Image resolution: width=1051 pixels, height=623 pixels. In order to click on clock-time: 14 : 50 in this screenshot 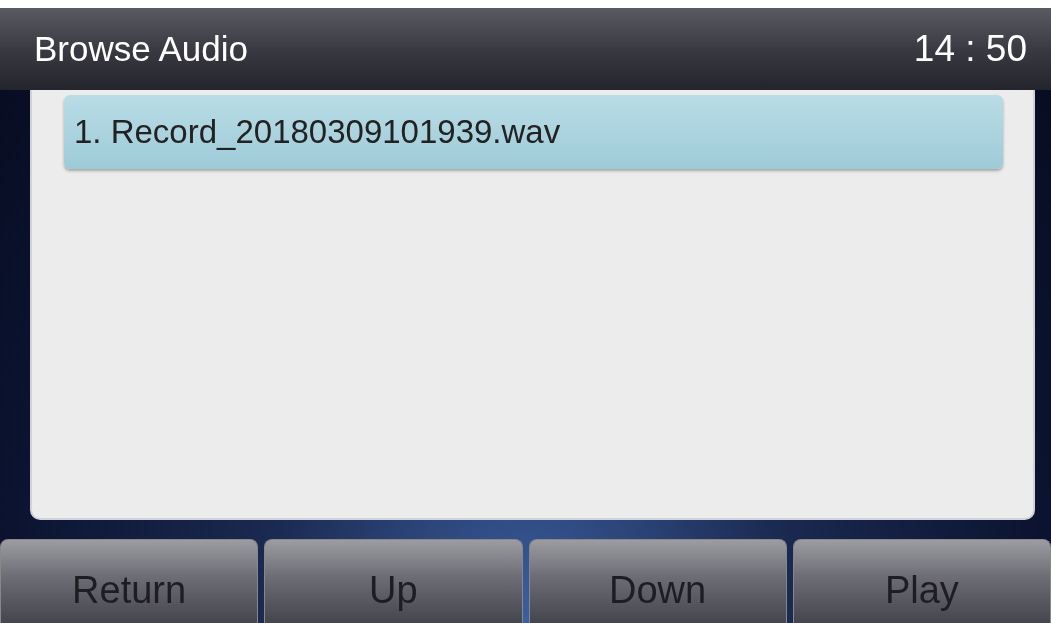, I will do `click(970, 49)`.